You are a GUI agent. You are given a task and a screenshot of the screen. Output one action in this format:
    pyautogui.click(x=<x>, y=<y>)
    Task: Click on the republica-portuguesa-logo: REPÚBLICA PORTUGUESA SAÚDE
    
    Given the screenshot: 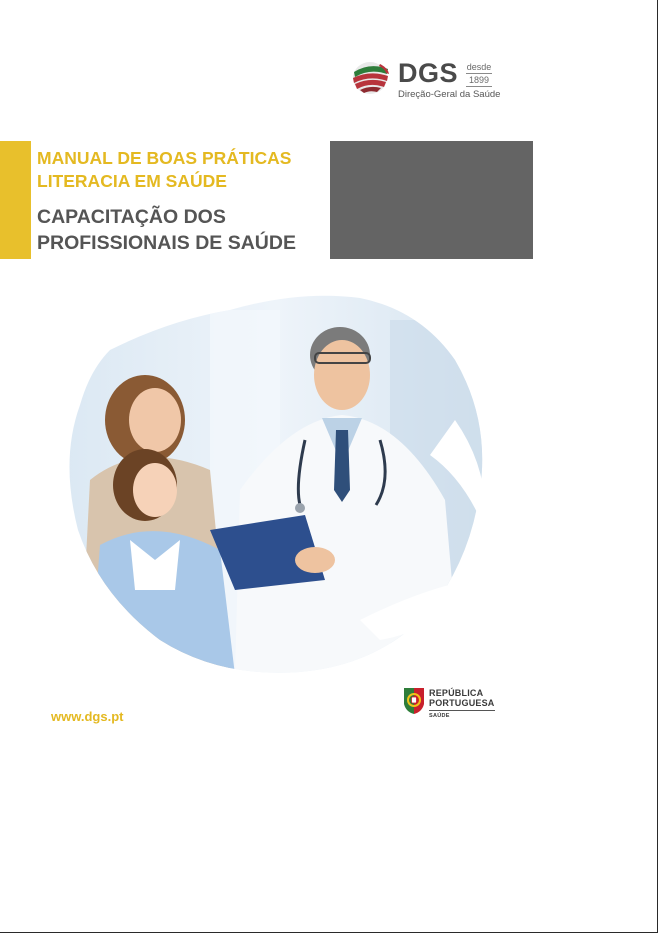 What is the action you would take?
    pyautogui.click(x=458, y=706)
    